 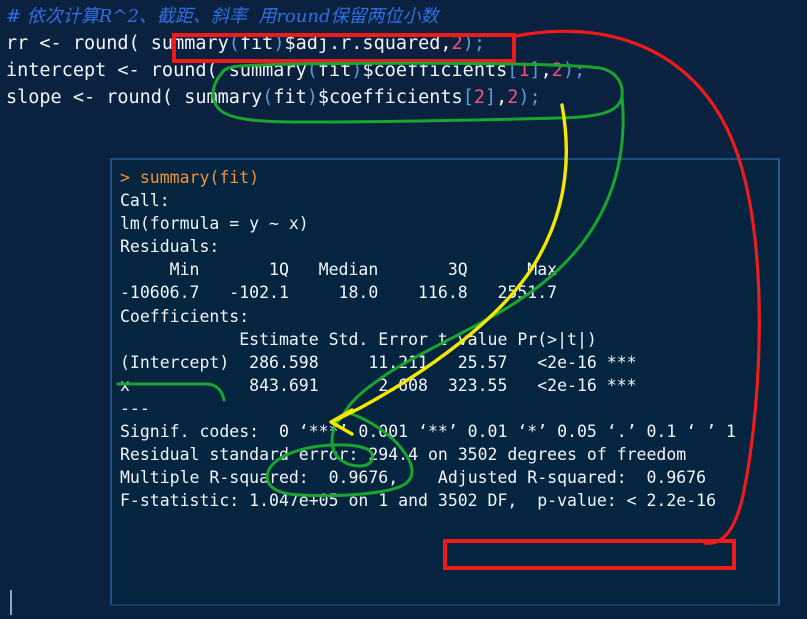 What do you see at coordinates (268, 97) in the screenshot?
I see `line-slope-token-1: (` at bounding box center [268, 97].